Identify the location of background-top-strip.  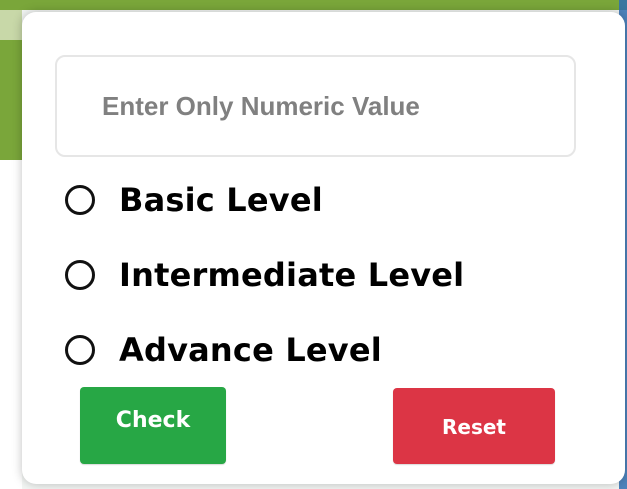
(313, 5).